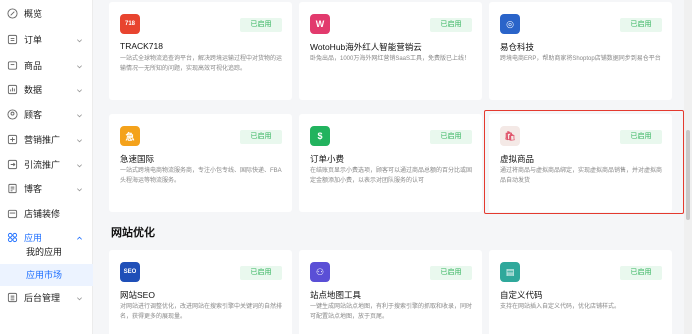 The height and width of the screenshot is (334, 692). I want to click on wotohub-logo: W, so click(320, 24).